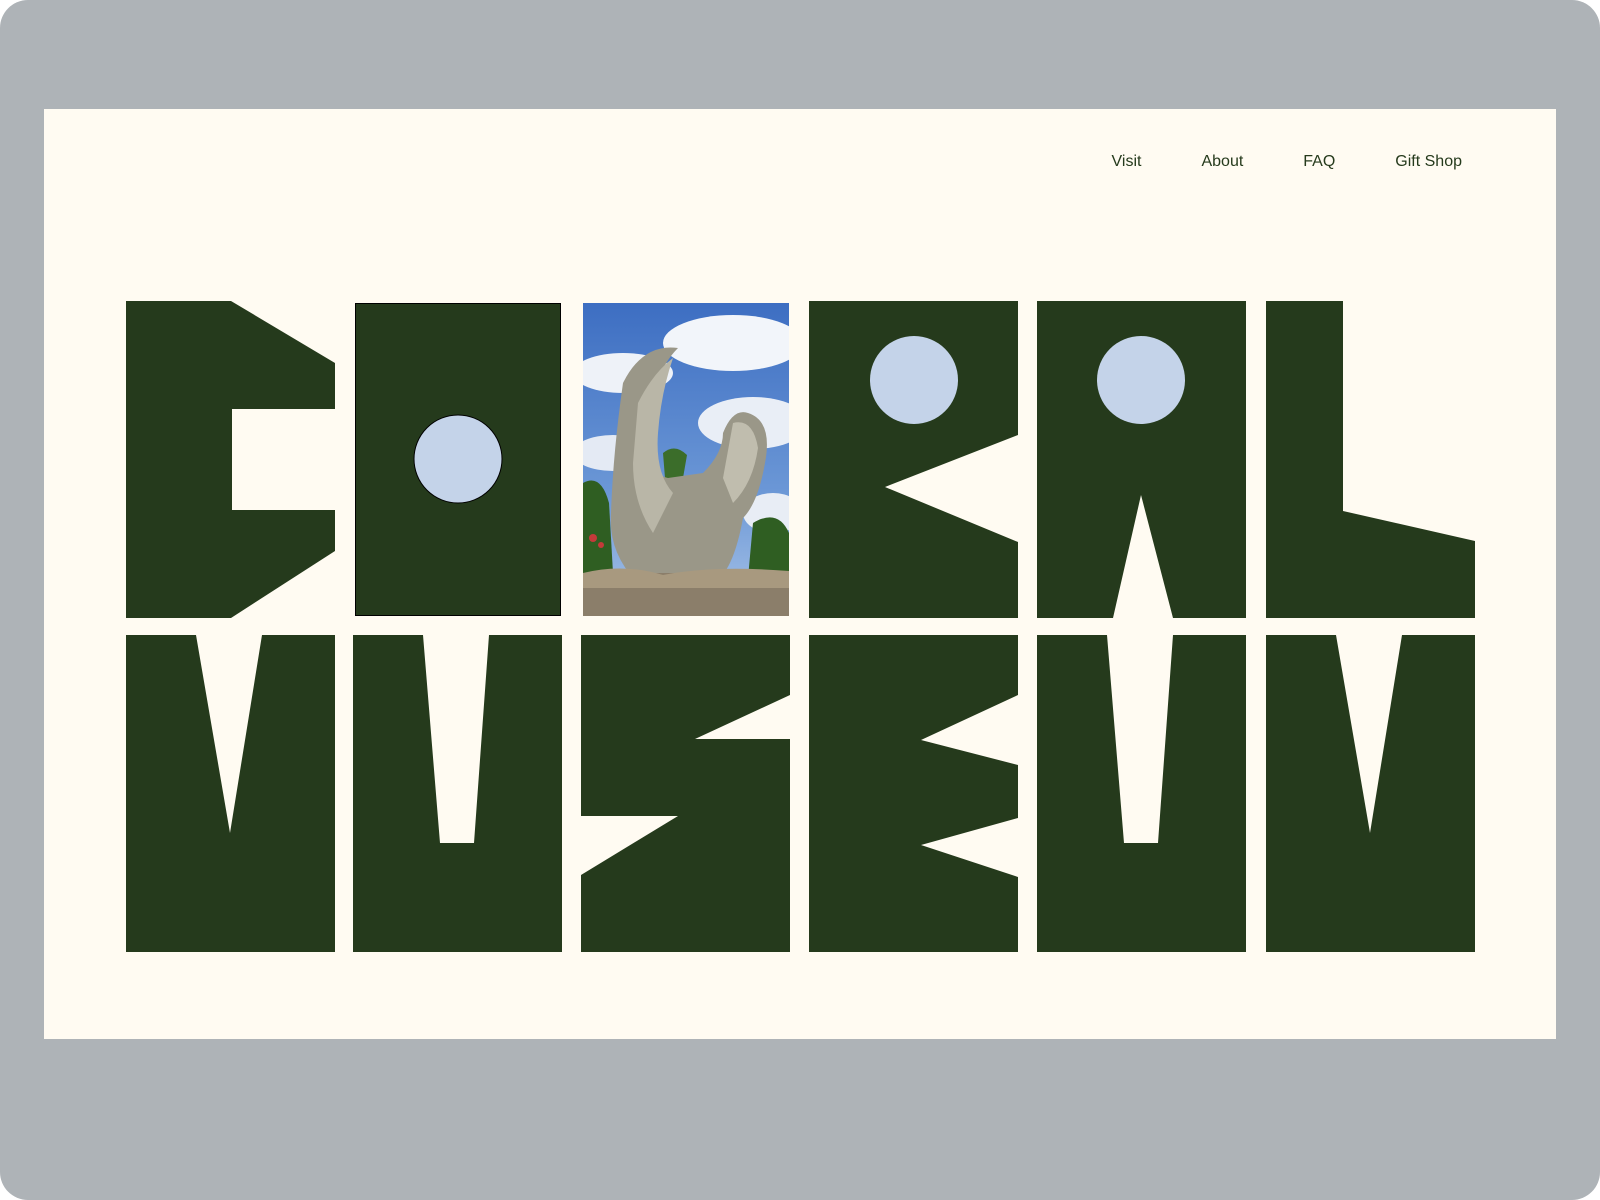 The image size is (1600, 1200). What do you see at coordinates (1428, 162) in the screenshot?
I see `nav-gift-shop: Gift Shop` at bounding box center [1428, 162].